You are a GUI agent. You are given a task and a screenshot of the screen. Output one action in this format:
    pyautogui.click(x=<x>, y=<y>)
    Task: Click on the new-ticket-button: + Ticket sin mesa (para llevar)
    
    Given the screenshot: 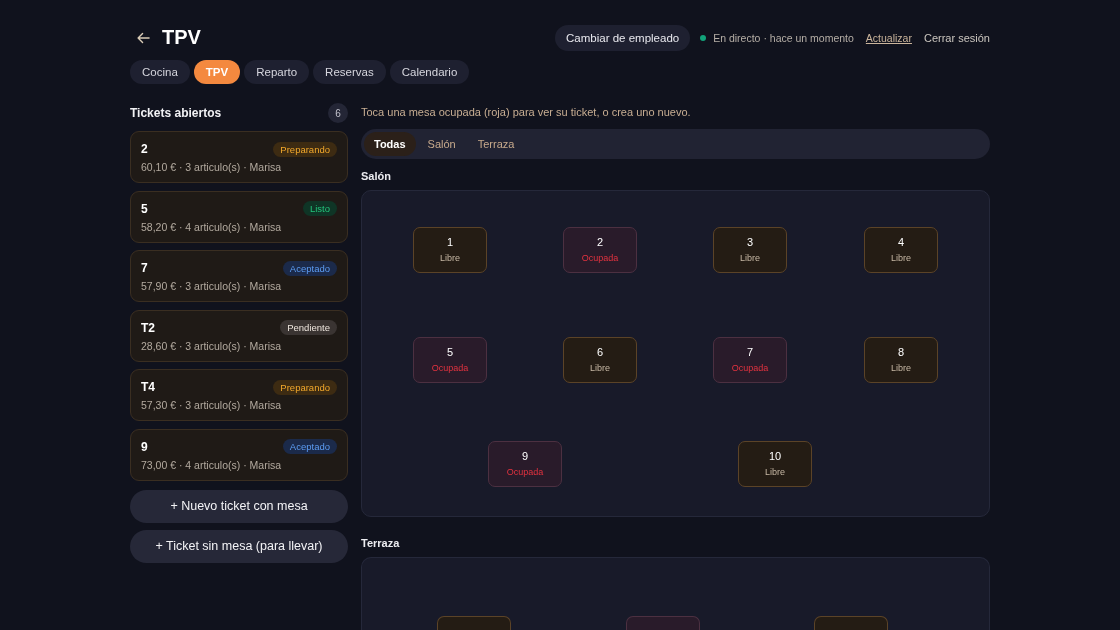 What is the action you would take?
    pyautogui.click(x=239, y=546)
    